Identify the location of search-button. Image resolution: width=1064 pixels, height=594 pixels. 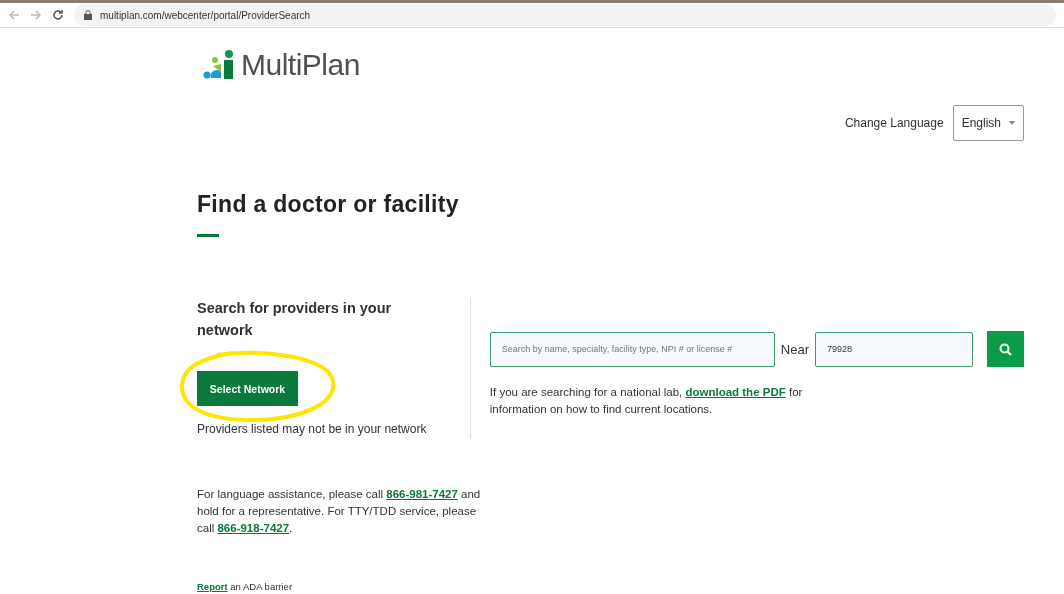
(1005, 349).